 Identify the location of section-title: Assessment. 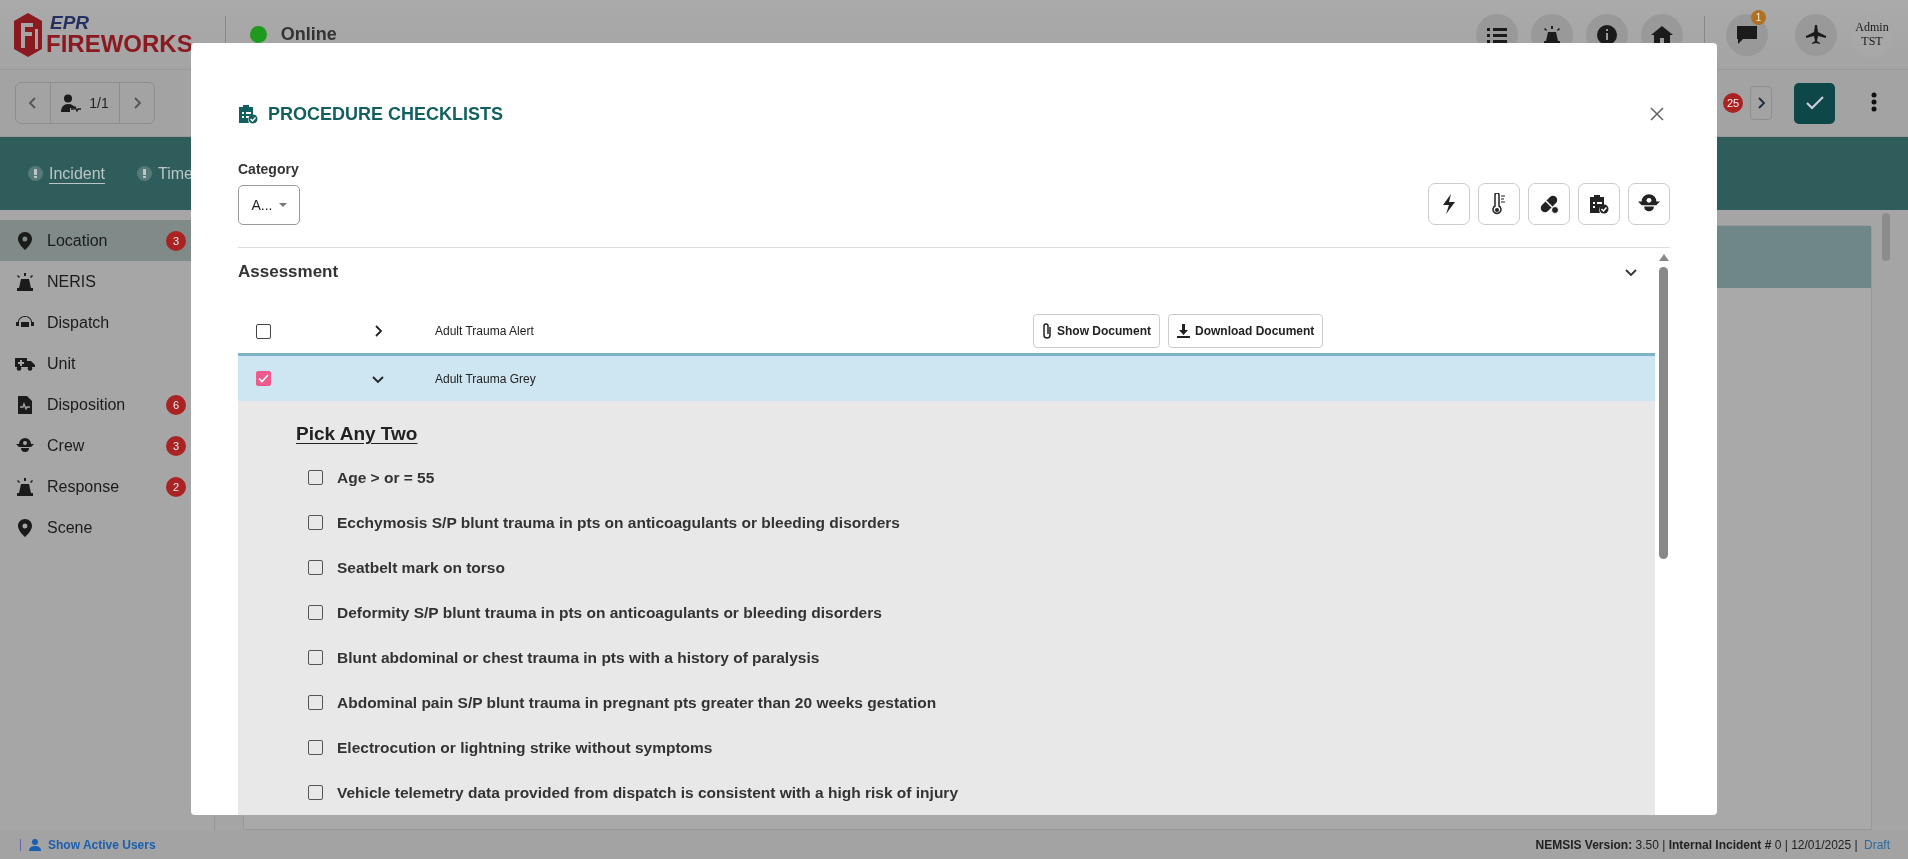
(288, 271).